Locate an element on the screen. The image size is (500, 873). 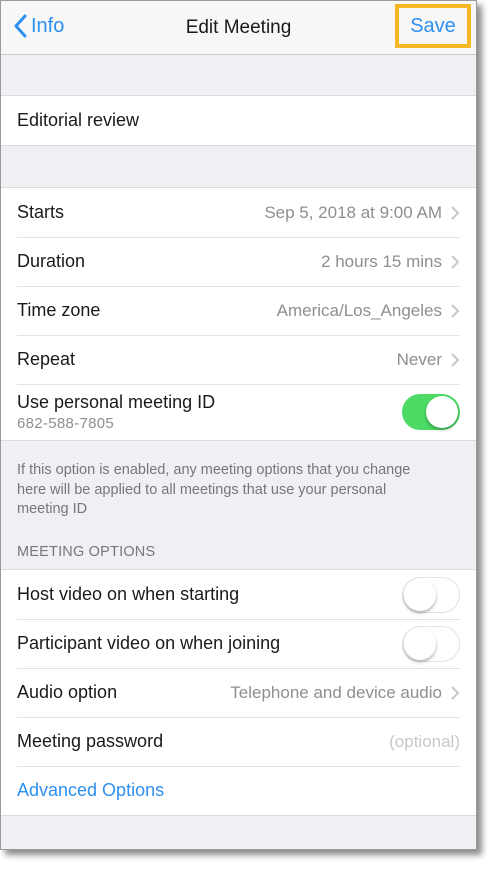
topic-field: Editorial review is located at coordinates (238, 120).